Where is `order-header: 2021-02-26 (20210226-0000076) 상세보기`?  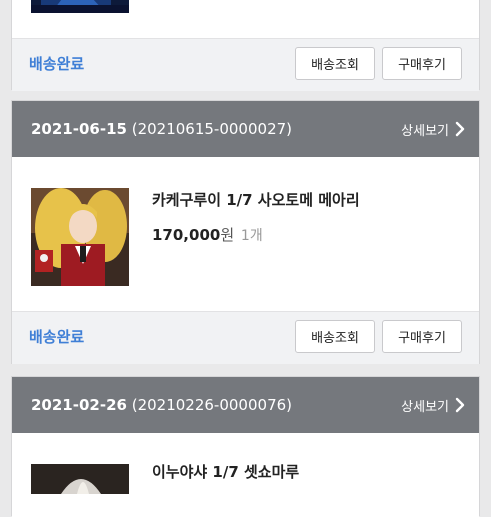 order-header: 2021-02-26 (20210226-0000076) 상세보기 is located at coordinates (245, 405).